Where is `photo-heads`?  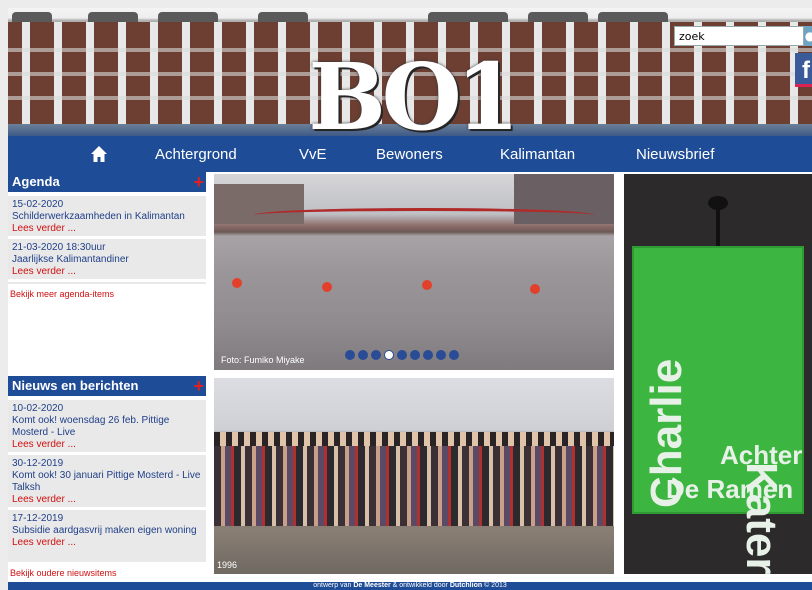 photo-heads is located at coordinates (414, 439).